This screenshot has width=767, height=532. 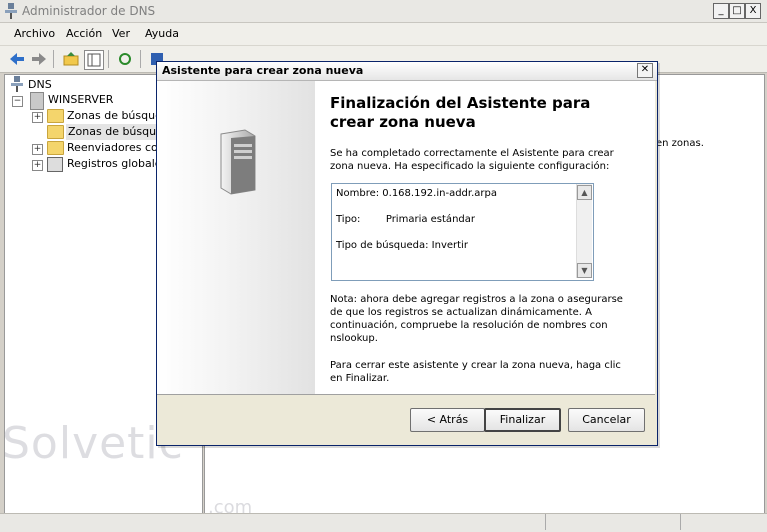 What do you see at coordinates (162, 33) in the screenshot?
I see `menu-ayuda: Ayuda` at bounding box center [162, 33].